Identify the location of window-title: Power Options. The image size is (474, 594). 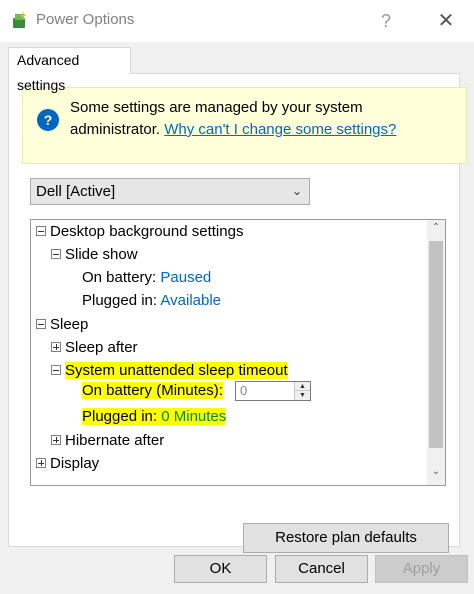
(85, 19).